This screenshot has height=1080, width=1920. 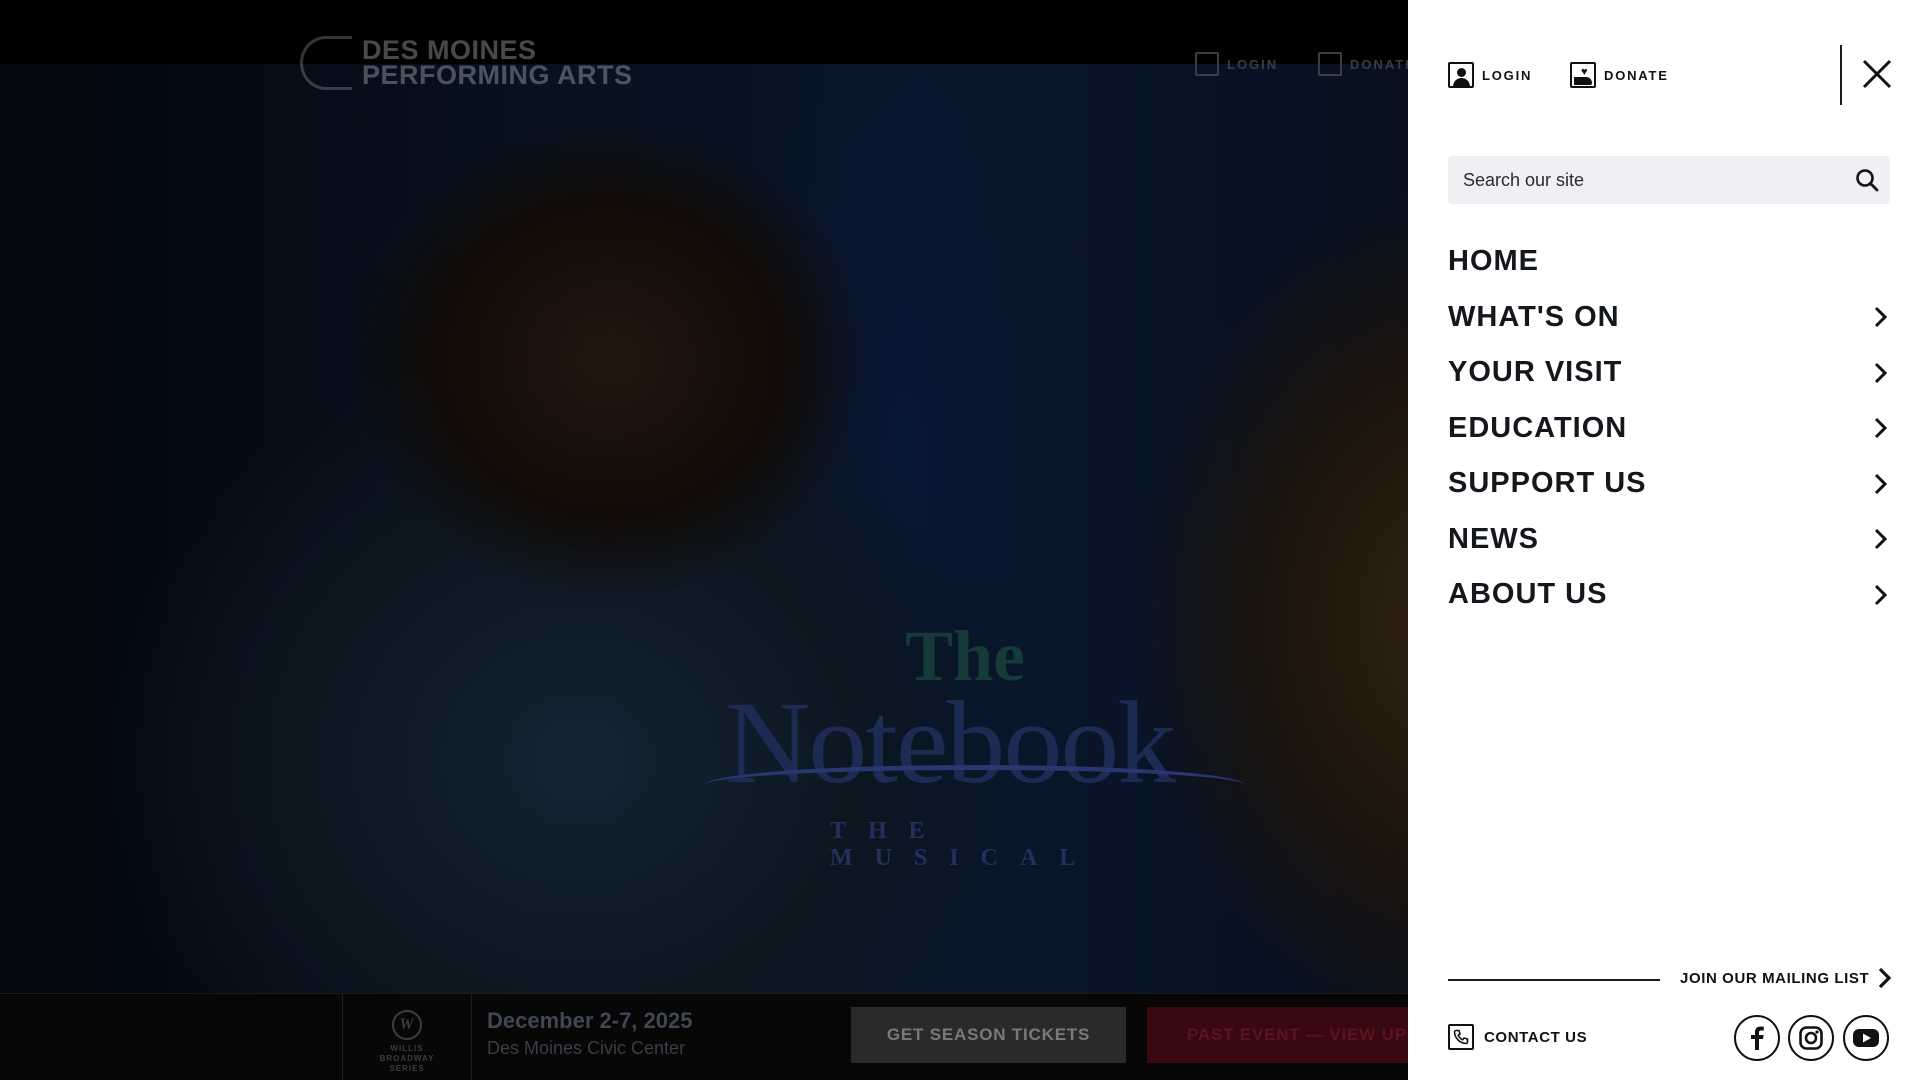 I want to click on search-icon, so click(x=1867, y=180).